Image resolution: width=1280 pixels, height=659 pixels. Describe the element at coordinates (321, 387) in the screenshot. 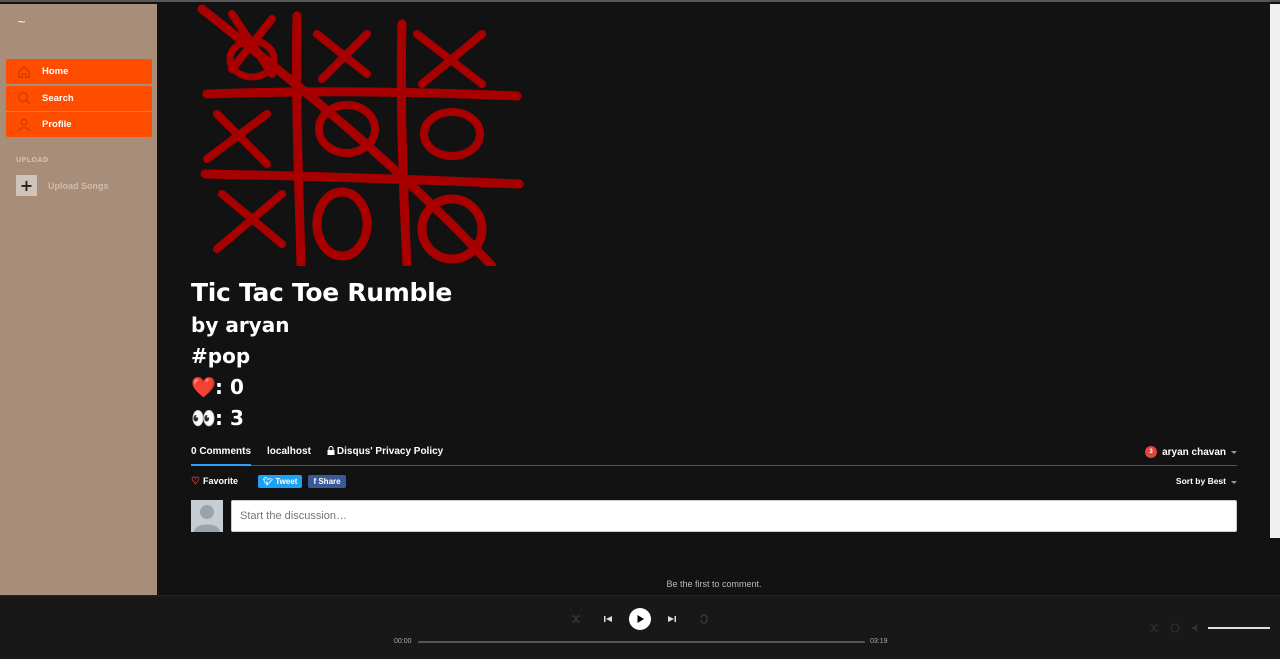

I see `likes-count: ❤️: 0` at that location.